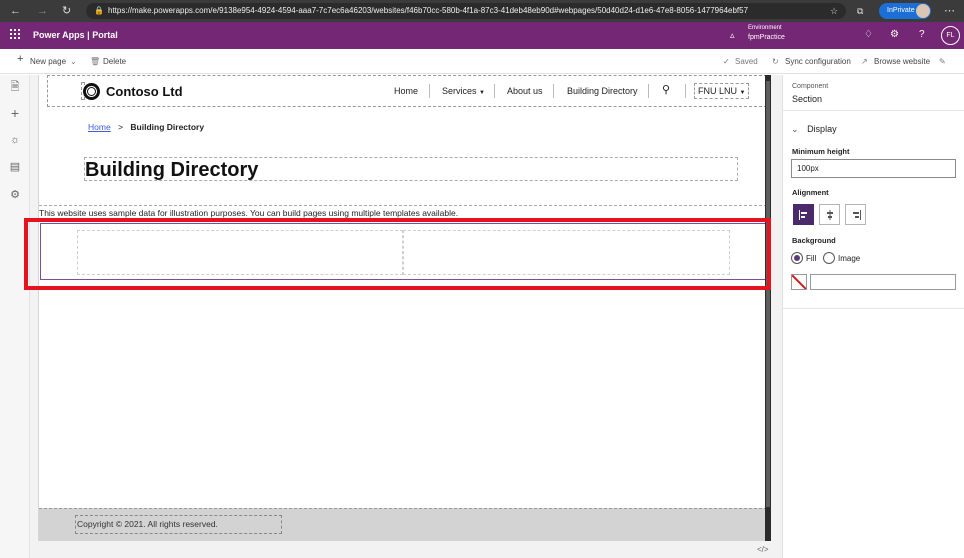 The height and width of the screenshot is (558, 964). Describe the element at coordinates (807, 99) in the screenshot. I see `component-value: Section` at that location.